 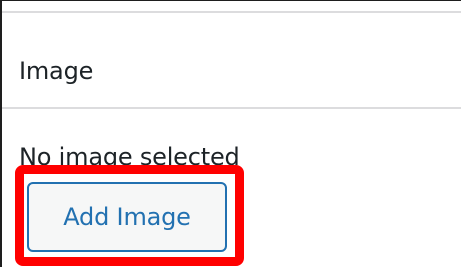 What do you see at coordinates (231, 108) in the screenshot?
I see `section-divider` at bounding box center [231, 108].